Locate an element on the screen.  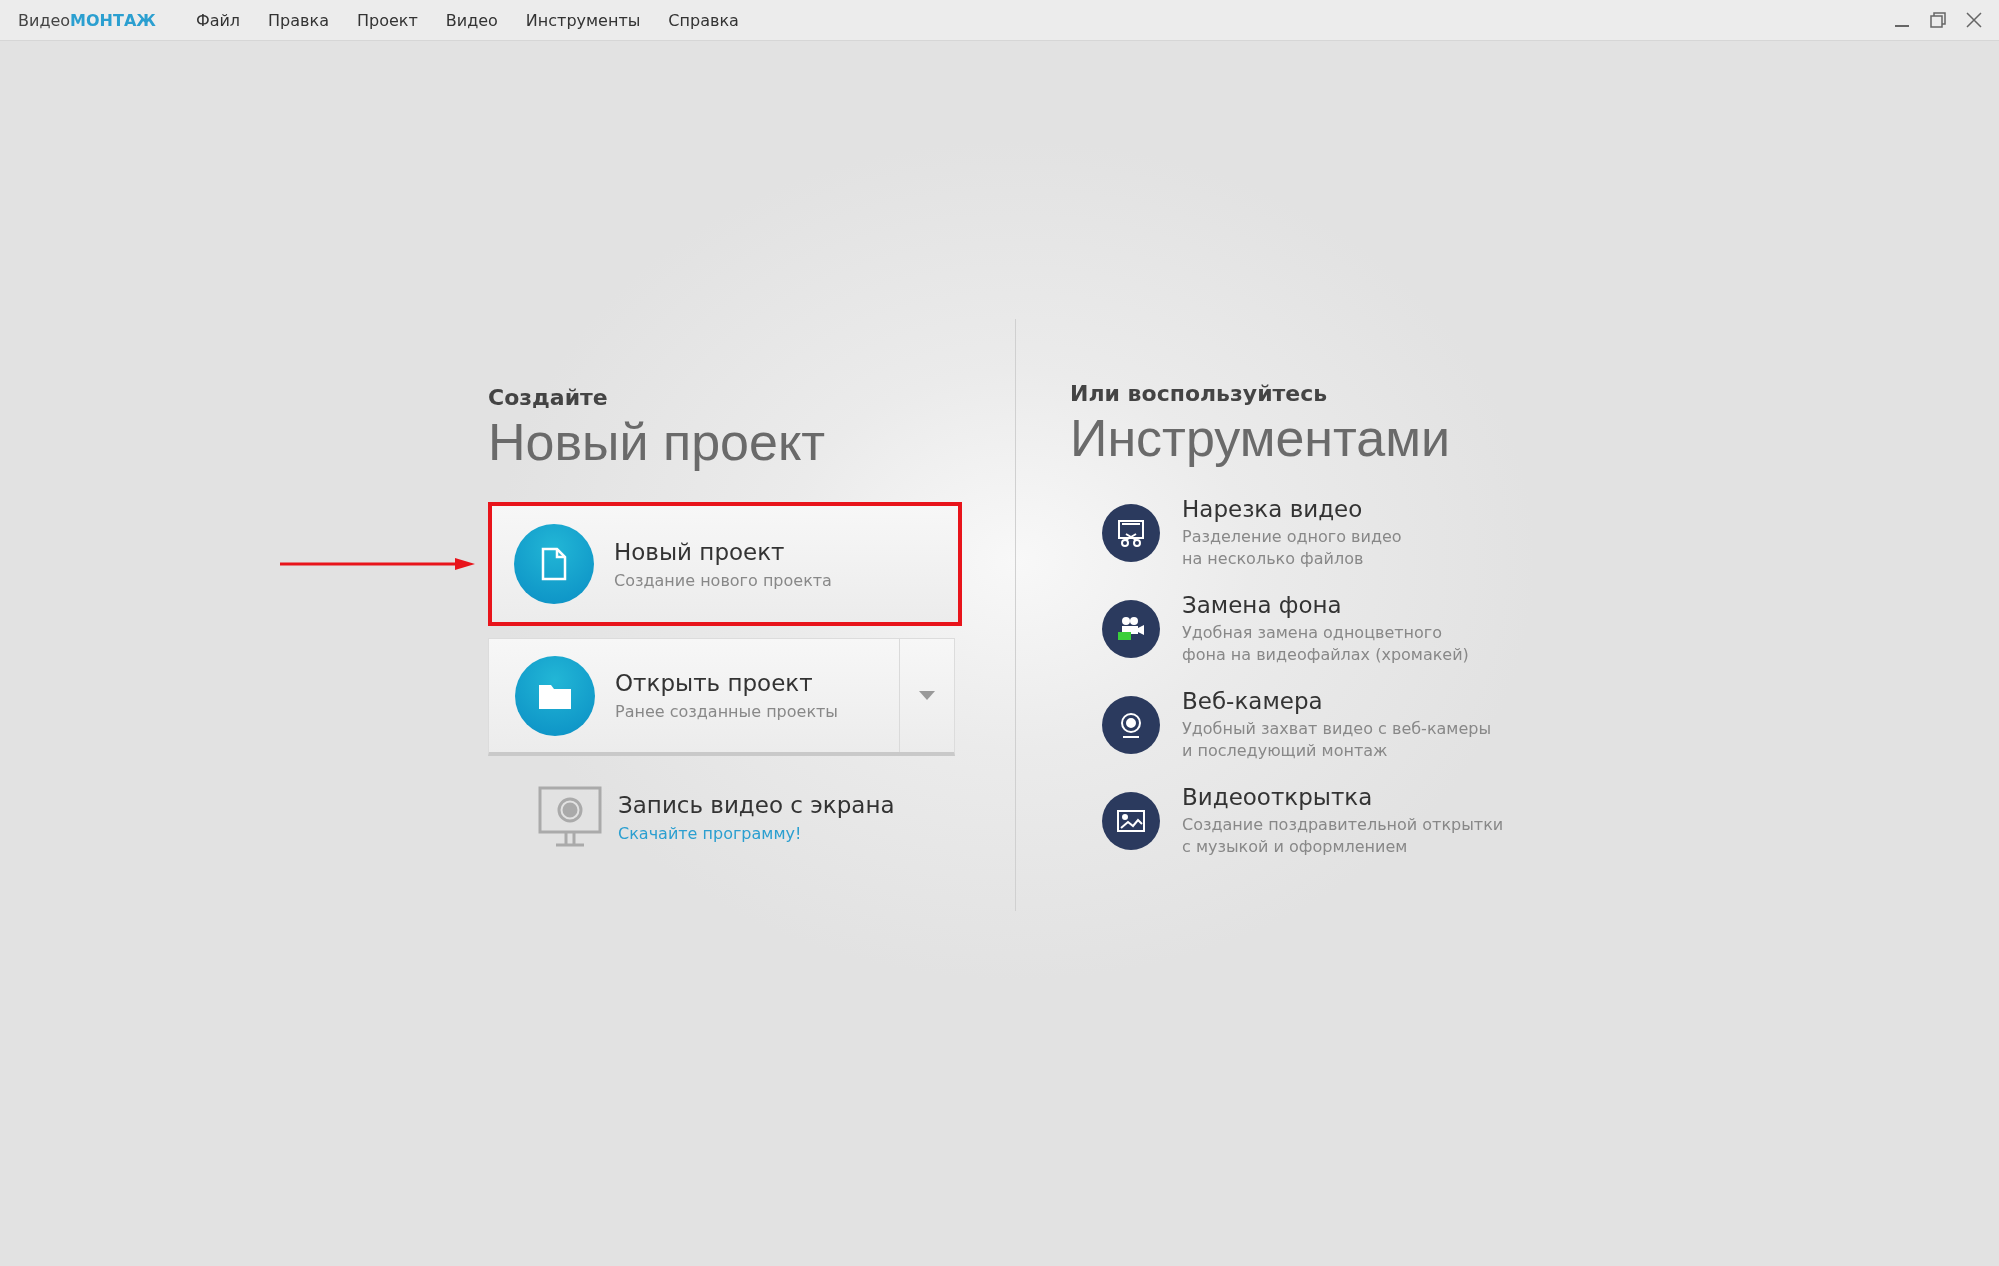
tool-description: Создание поздравительной открытки is located at coordinates (1343, 825).